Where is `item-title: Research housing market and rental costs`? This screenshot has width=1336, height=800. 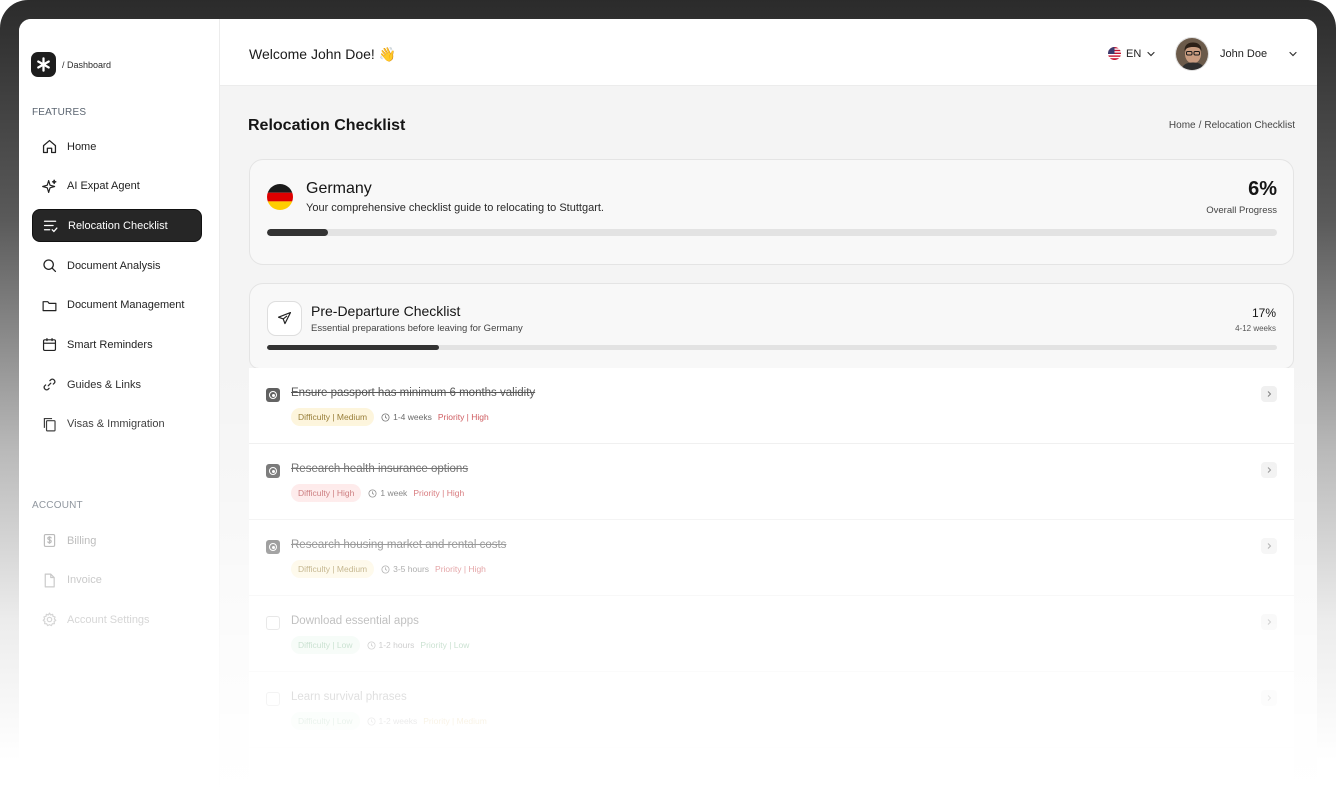
item-title: Research housing market and rental costs is located at coordinates (399, 545).